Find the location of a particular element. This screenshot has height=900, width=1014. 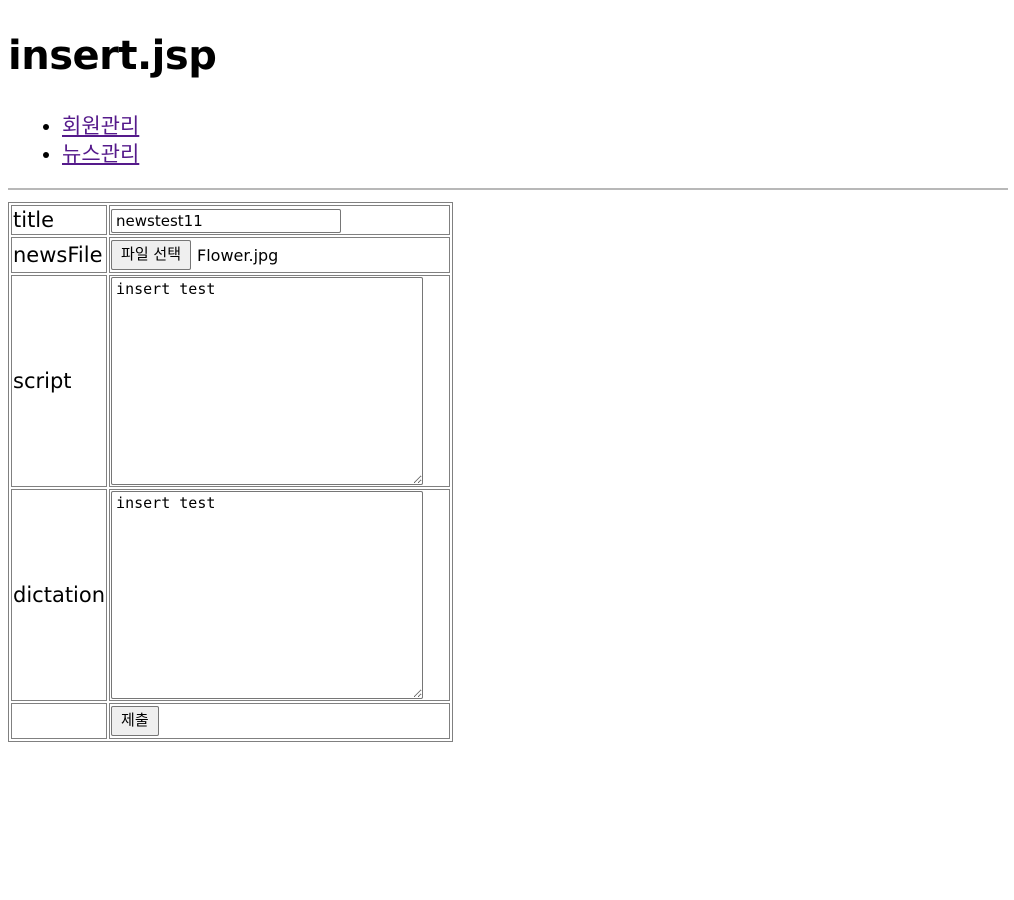

script-row: script insert test is located at coordinates (230, 381).